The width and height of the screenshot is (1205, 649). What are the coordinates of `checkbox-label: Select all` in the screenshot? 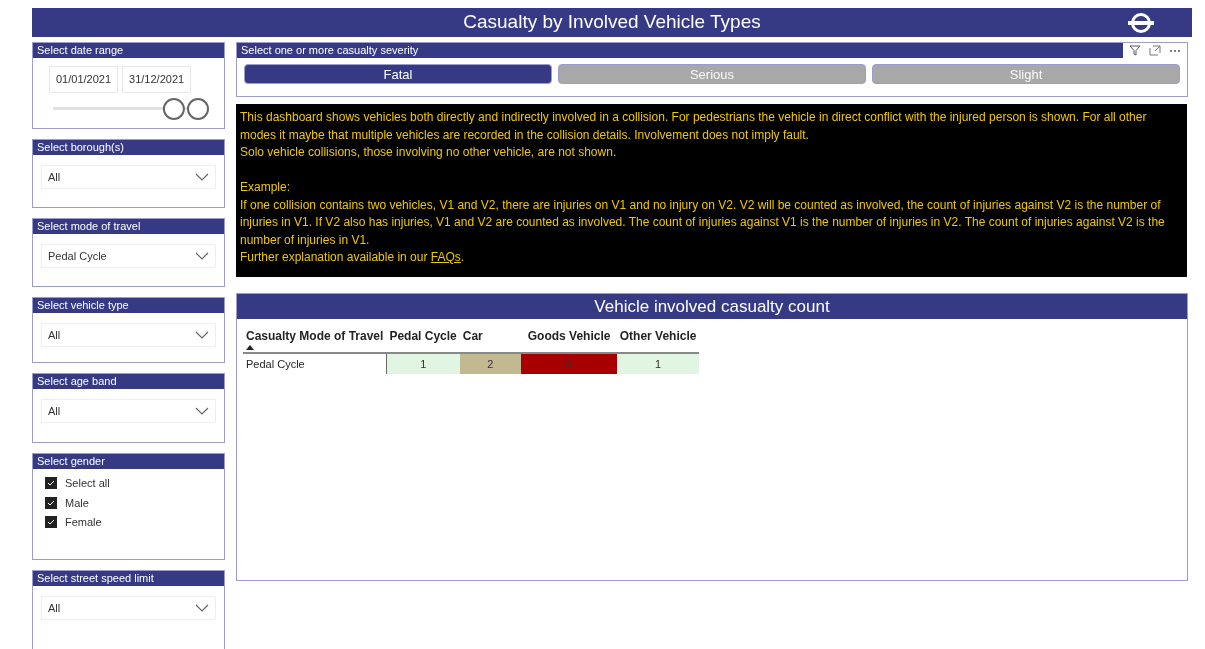 It's located at (87, 483).